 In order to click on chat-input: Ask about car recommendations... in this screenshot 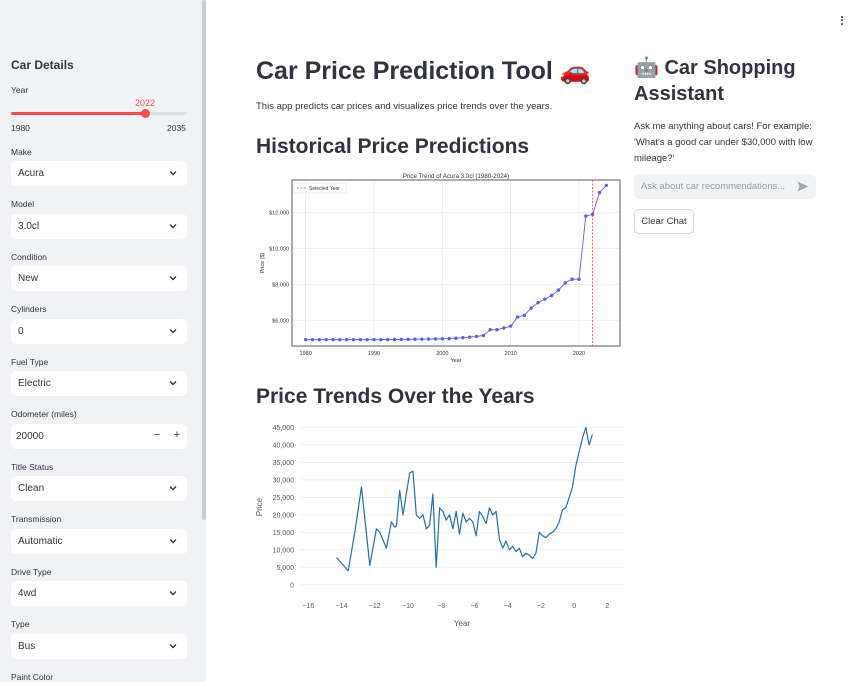, I will do `click(725, 186)`.